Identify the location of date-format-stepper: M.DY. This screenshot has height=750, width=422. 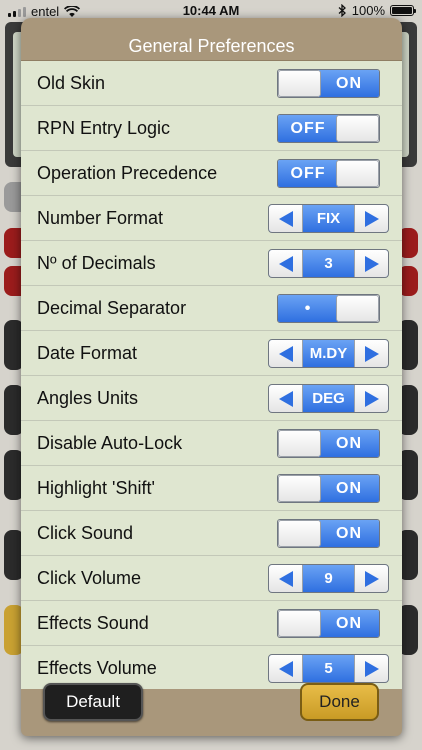
(328, 353).